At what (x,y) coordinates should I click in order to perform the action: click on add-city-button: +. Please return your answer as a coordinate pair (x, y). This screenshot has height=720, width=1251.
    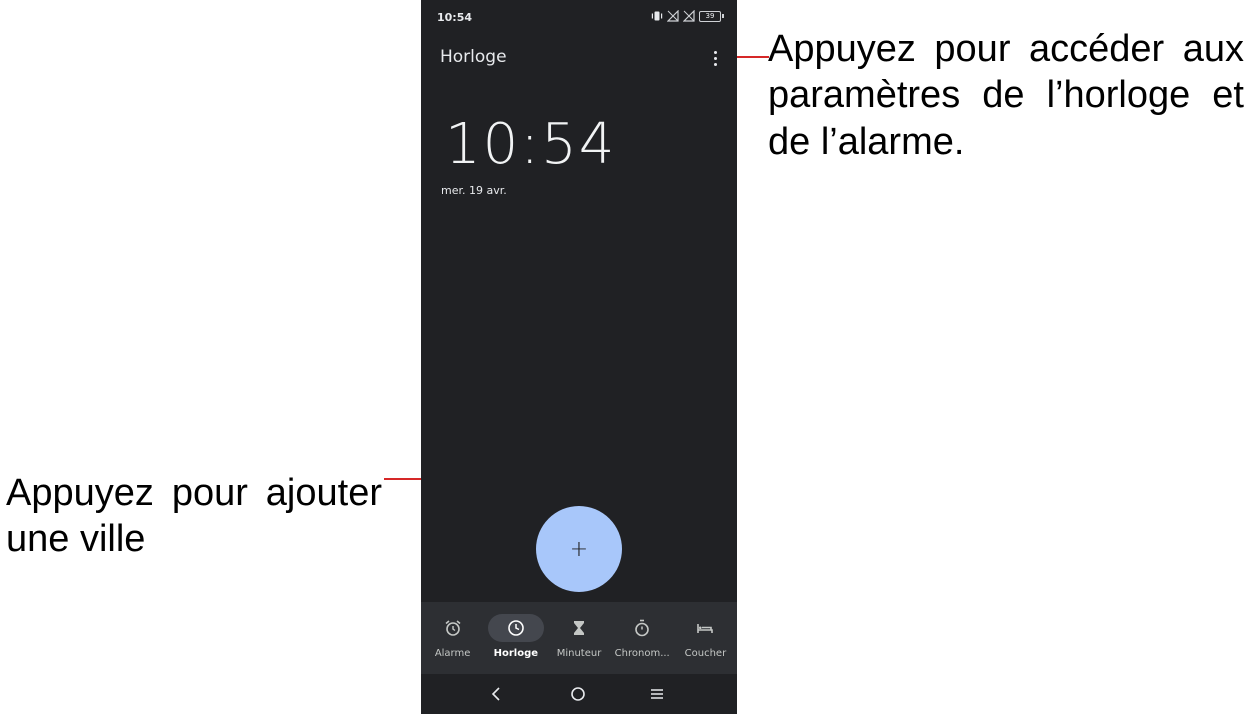
    Looking at the image, I should click on (579, 549).